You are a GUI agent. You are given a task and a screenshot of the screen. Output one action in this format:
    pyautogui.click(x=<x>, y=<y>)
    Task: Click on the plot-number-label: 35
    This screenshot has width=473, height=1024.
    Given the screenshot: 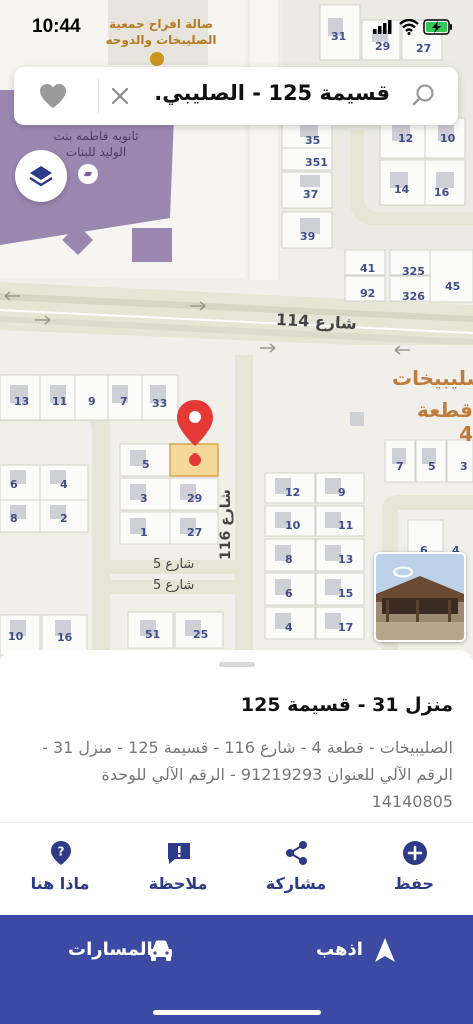 What is the action you would take?
    pyautogui.click(x=313, y=140)
    